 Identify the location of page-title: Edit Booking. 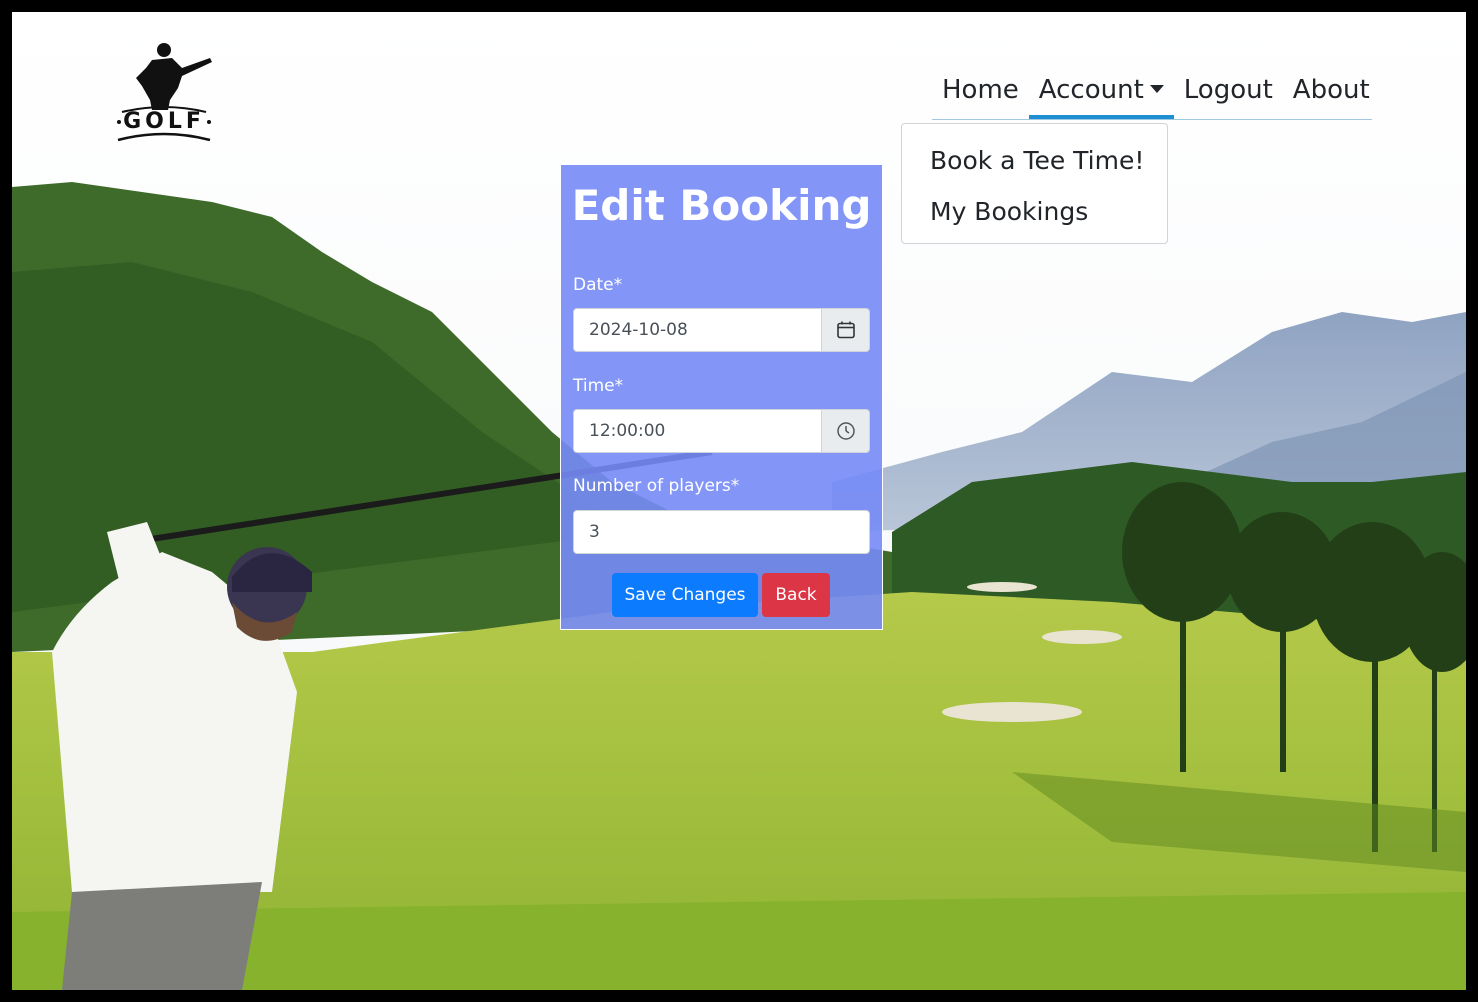
(721, 205).